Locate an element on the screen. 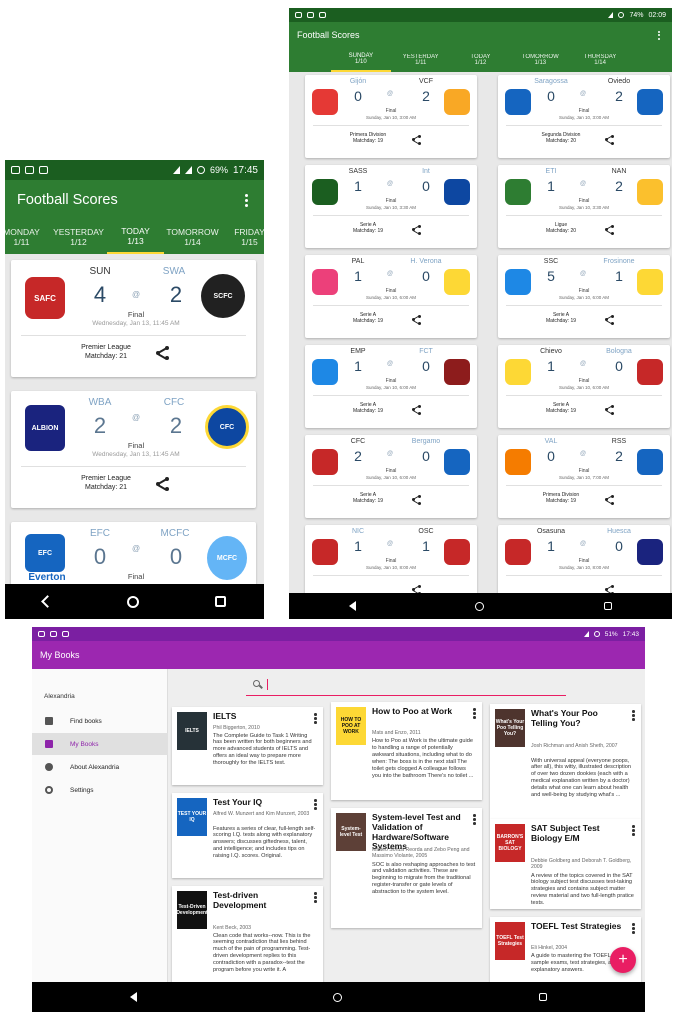  book-cover: TOEFL Test Strategies is located at coordinates (510, 941).